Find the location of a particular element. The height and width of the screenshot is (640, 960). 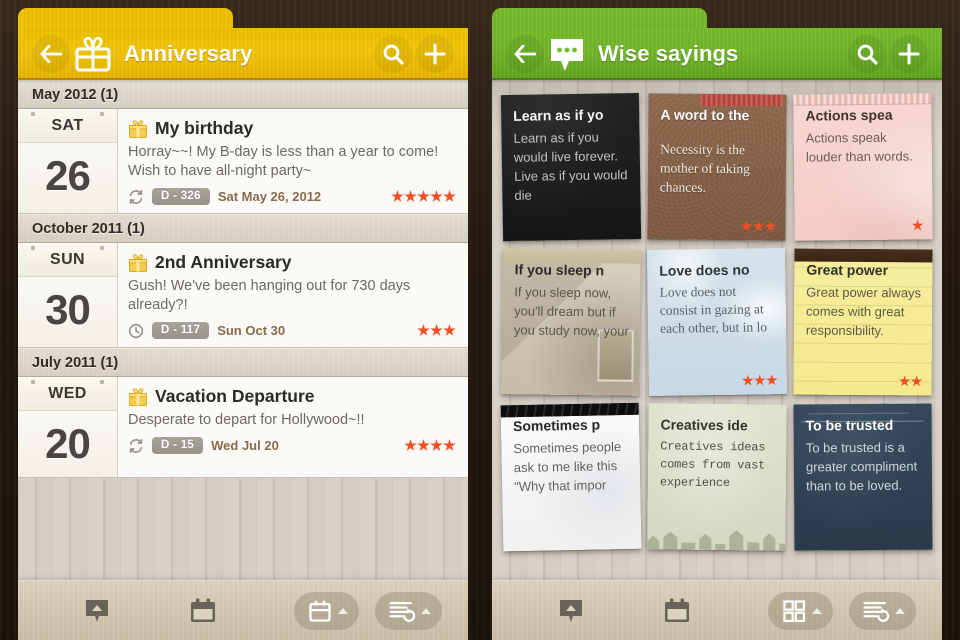

event-date: Wed Jul 20 is located at coordinates (245, 445).